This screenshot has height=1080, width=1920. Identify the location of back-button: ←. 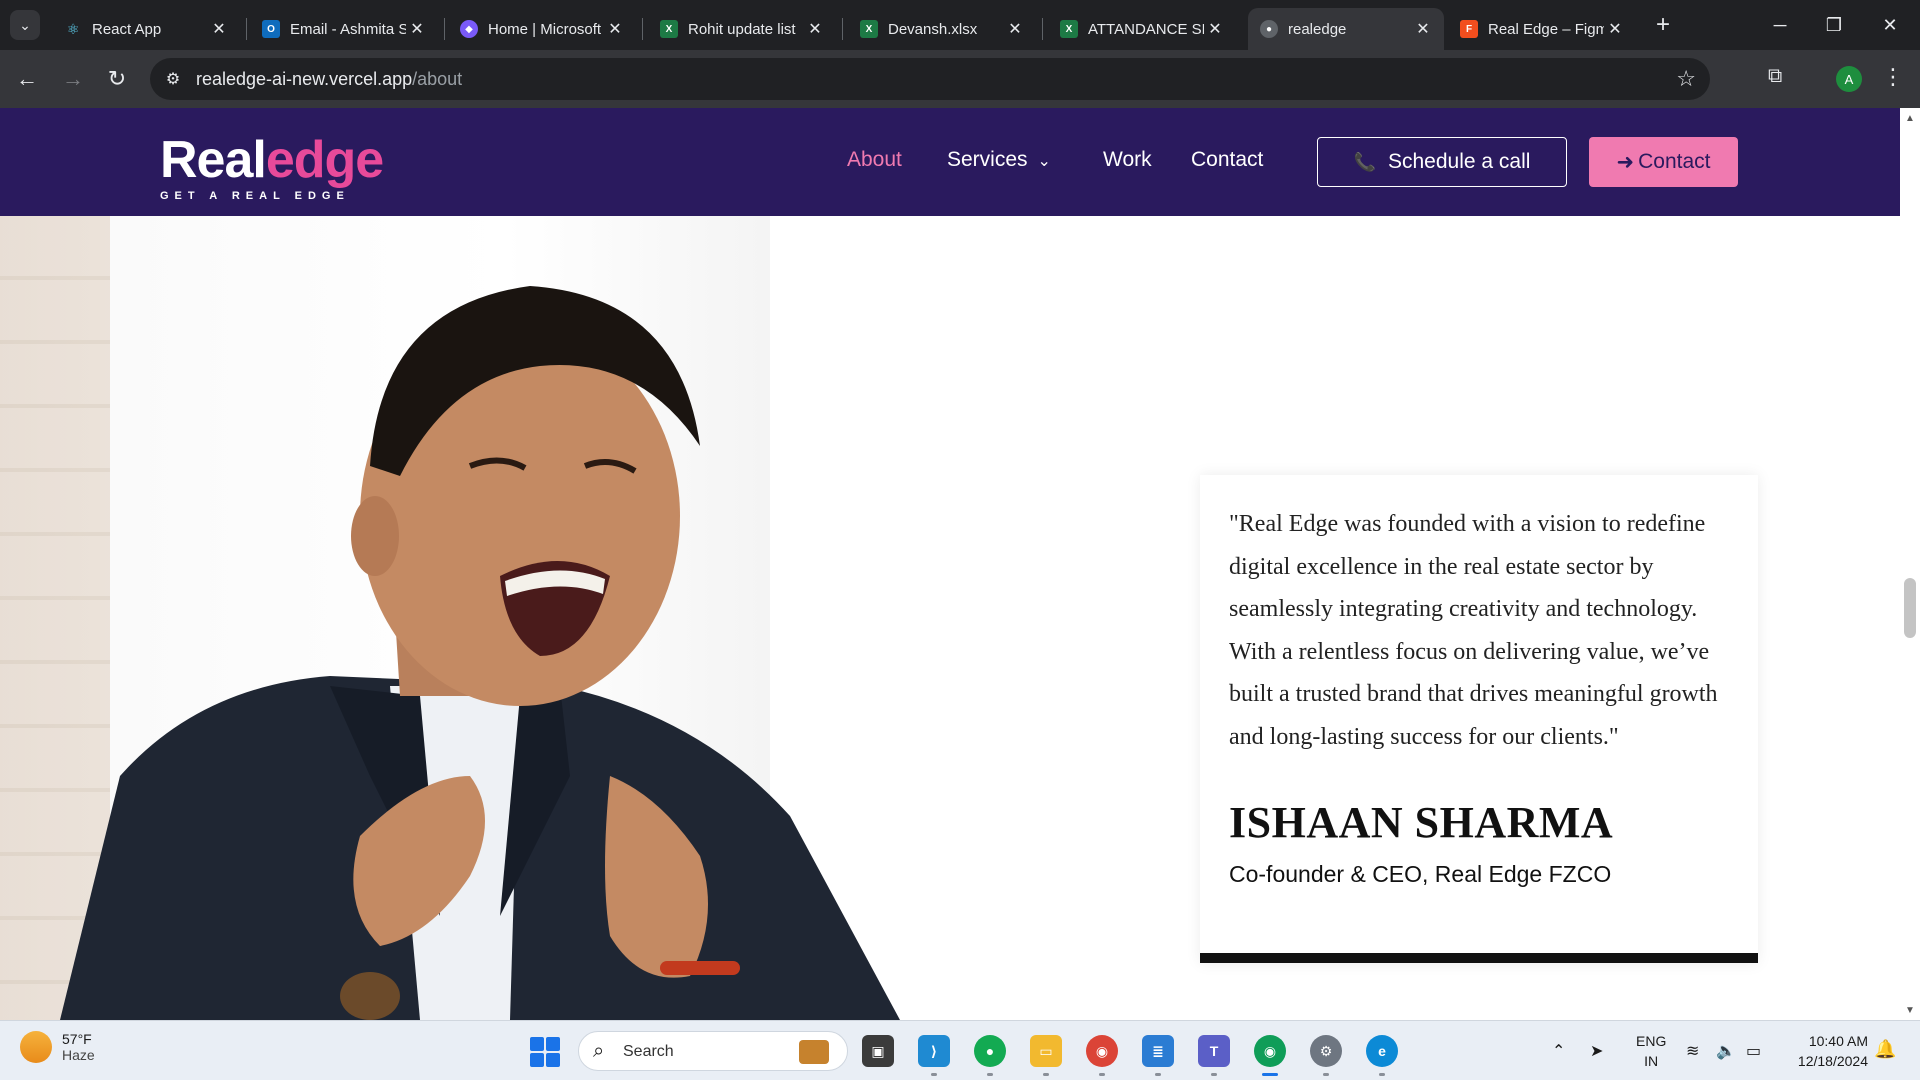
(27, 79).